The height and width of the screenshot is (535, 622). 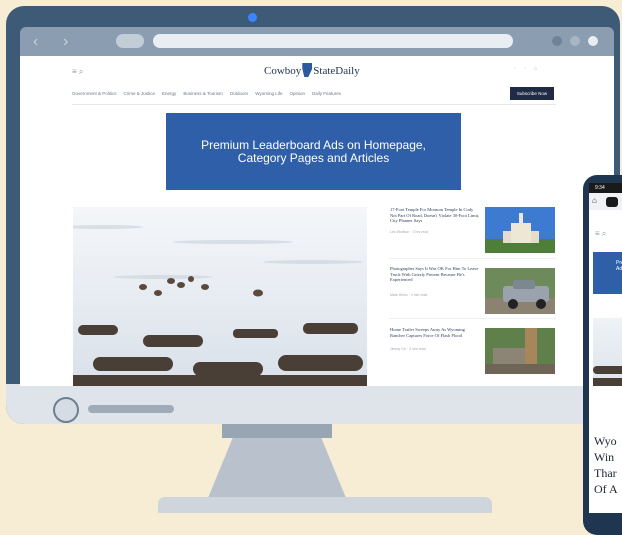 What do you see at coordinates (140, 93) in the screenshot?
I see `nav-item: Crime & Justice` at bounding box center [140, 93].